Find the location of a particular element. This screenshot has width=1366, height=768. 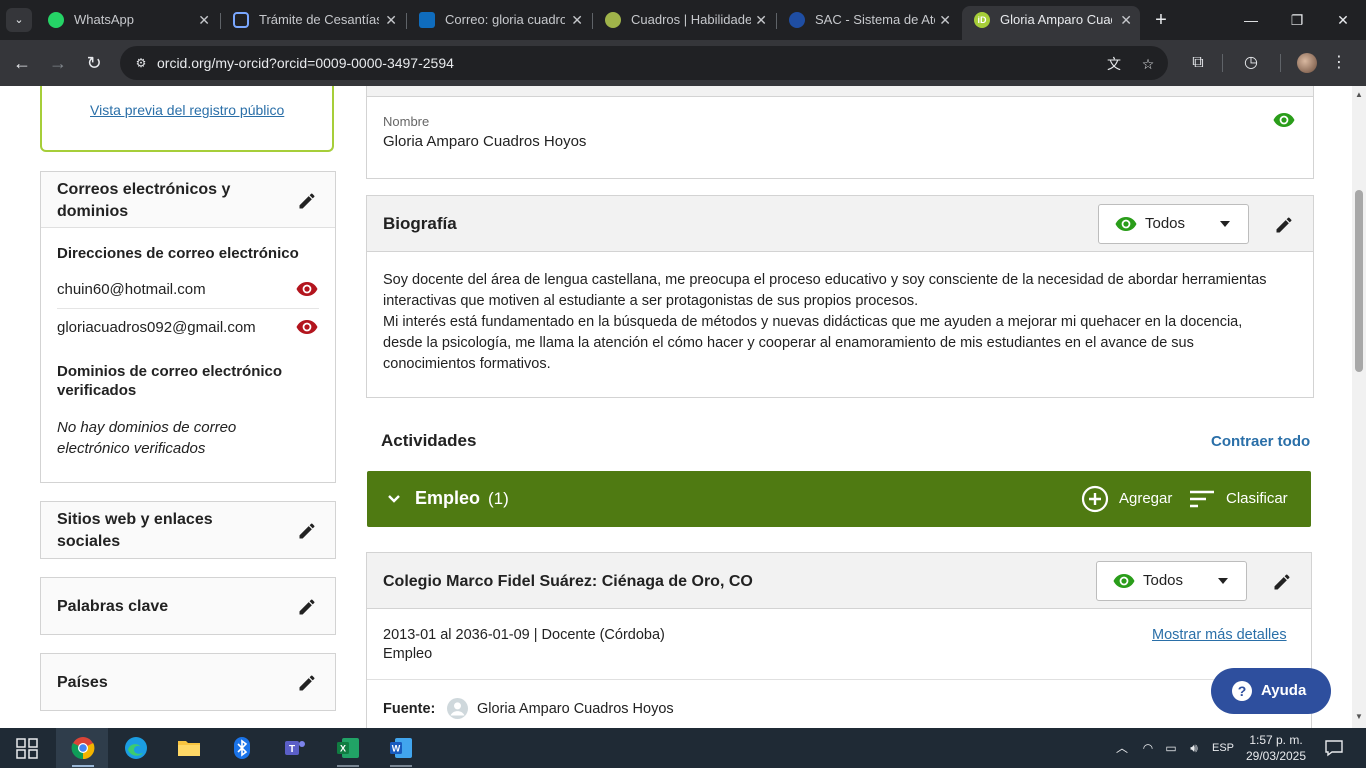

volume-icon: 🔊︎ is located at coordinates (1194, 748).